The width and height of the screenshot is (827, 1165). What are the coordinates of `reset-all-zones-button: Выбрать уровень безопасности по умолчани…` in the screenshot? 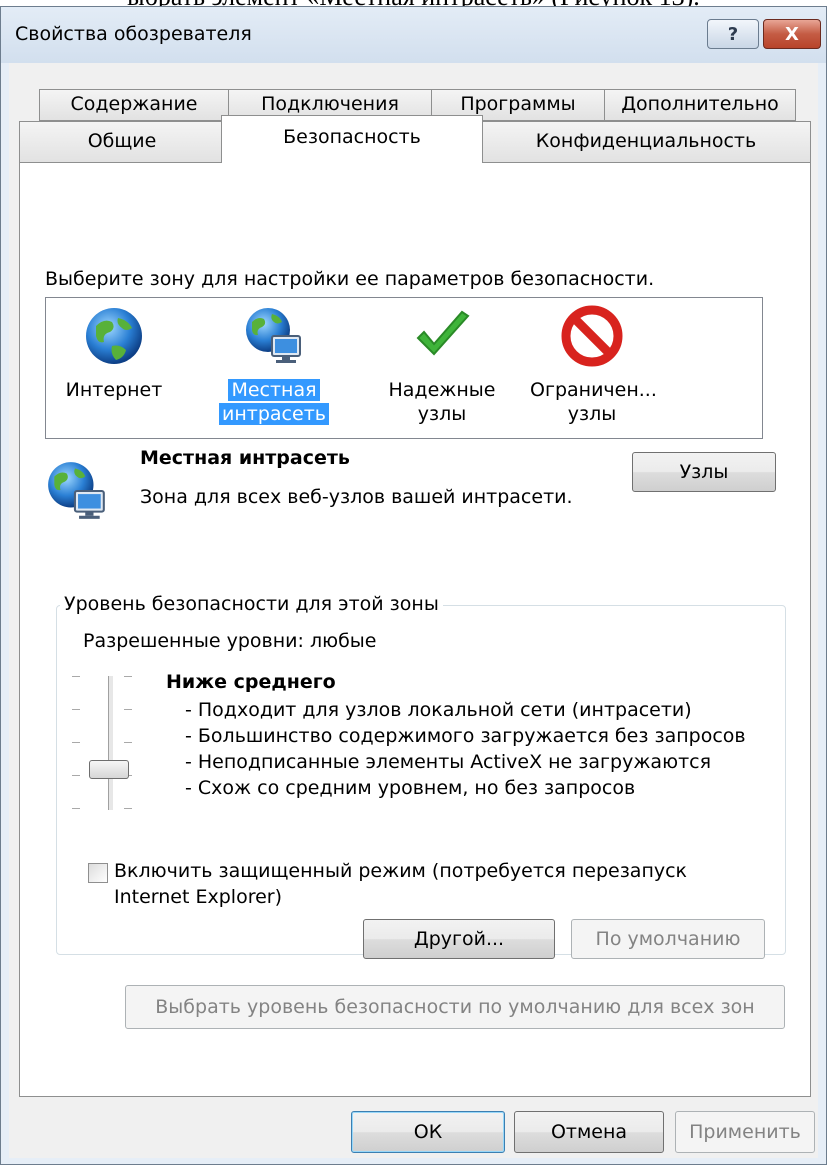 It's located at (455, 1007).